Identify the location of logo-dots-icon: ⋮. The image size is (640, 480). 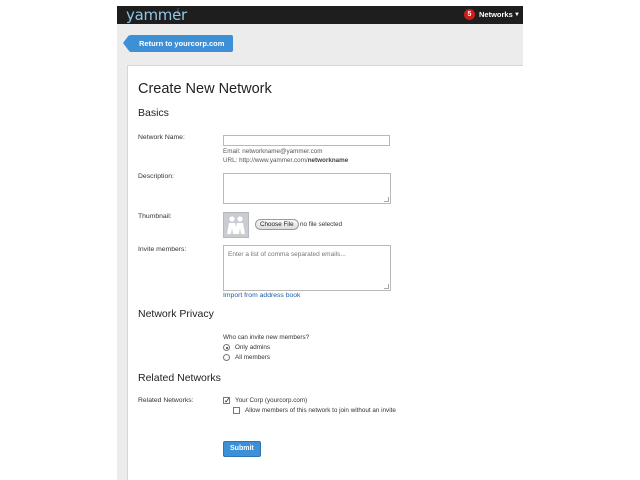
(178, 12).